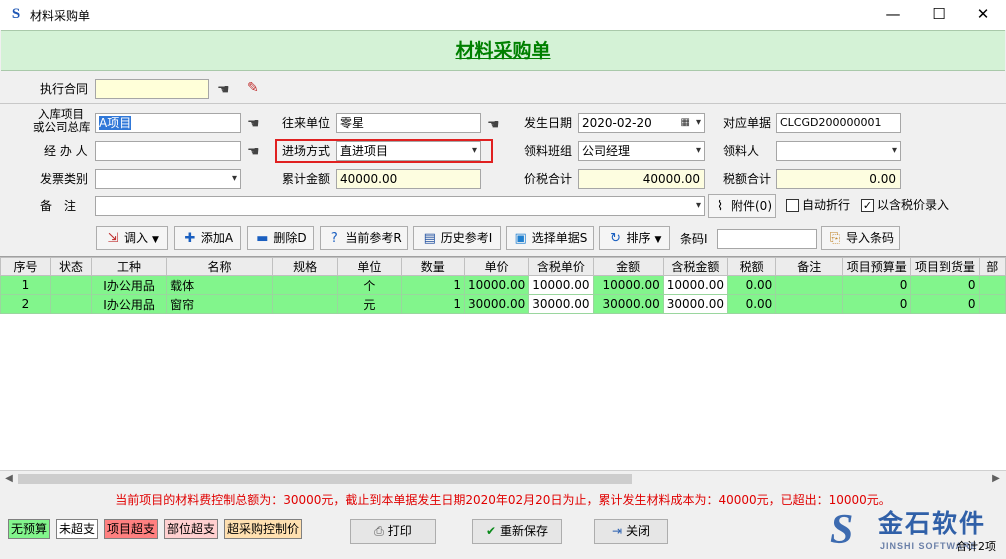  Describe the element at coordinates (220, 304) in the screenshot. I see `cell-name: 窗帘` at that location.